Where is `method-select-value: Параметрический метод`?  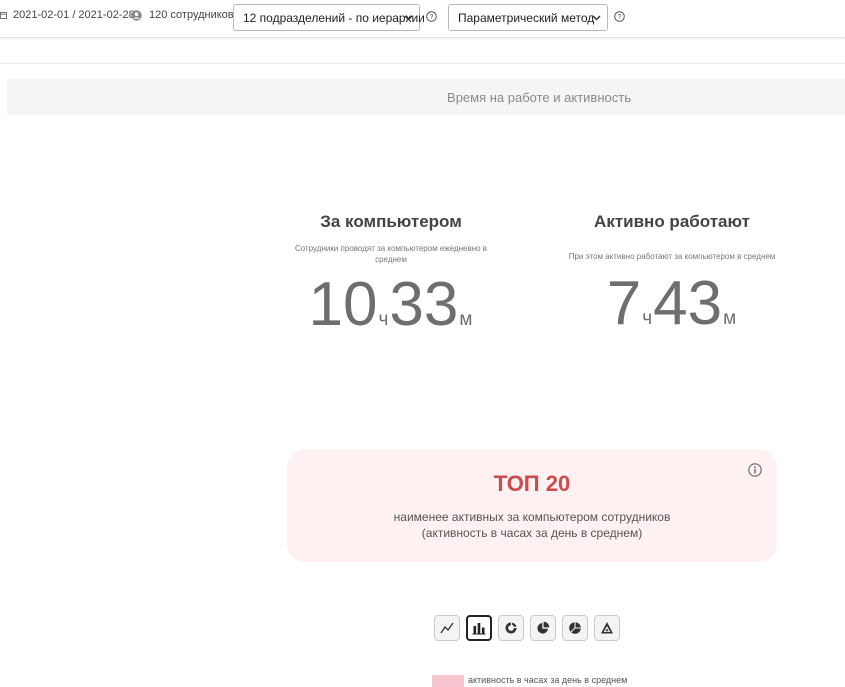
method-select-value: Параметрический метод is located at coordinates (526, 18).